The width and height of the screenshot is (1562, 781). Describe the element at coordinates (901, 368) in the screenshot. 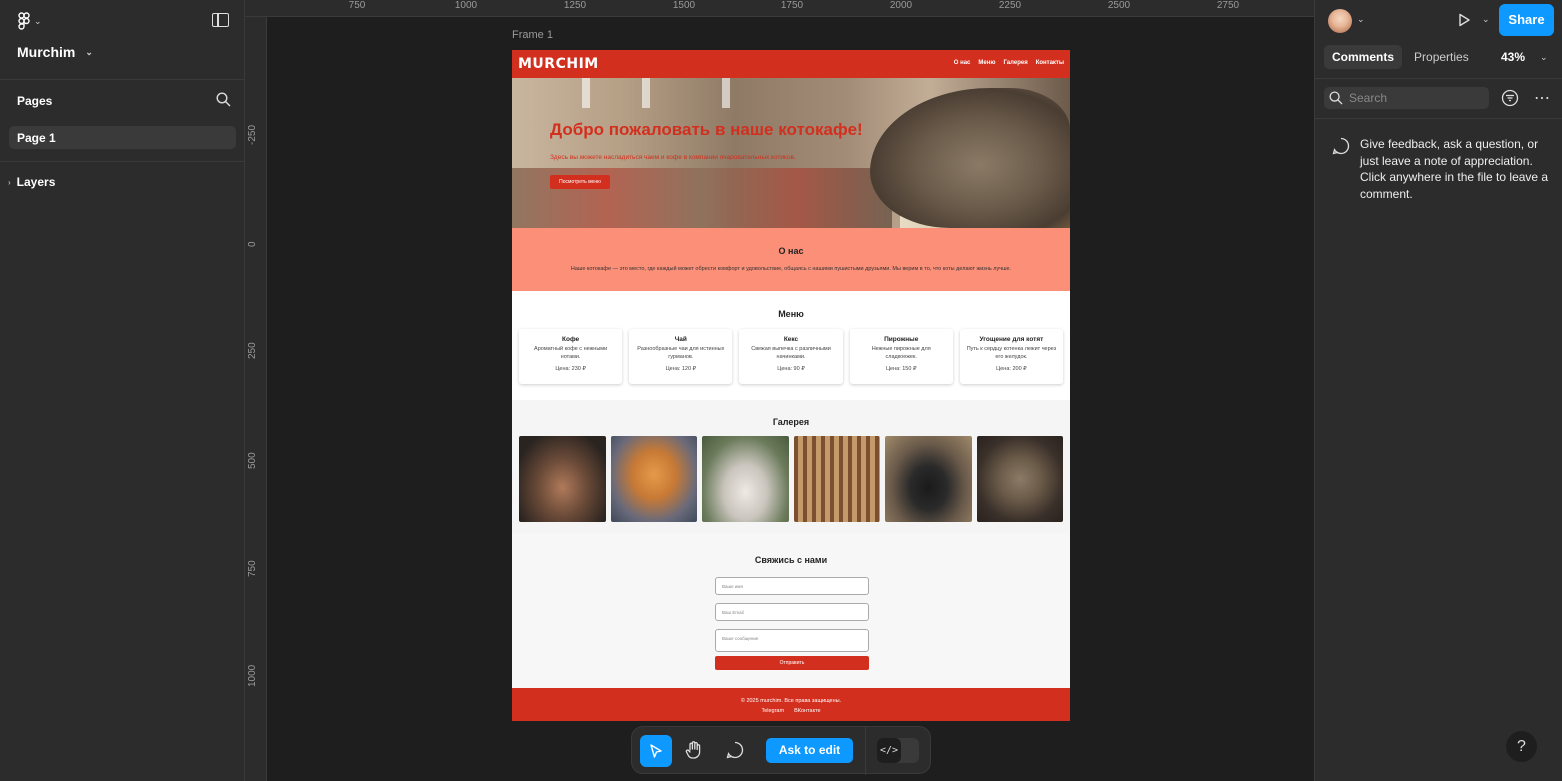

I see `menu-card-price: Цена: 150 ₽` at that location.